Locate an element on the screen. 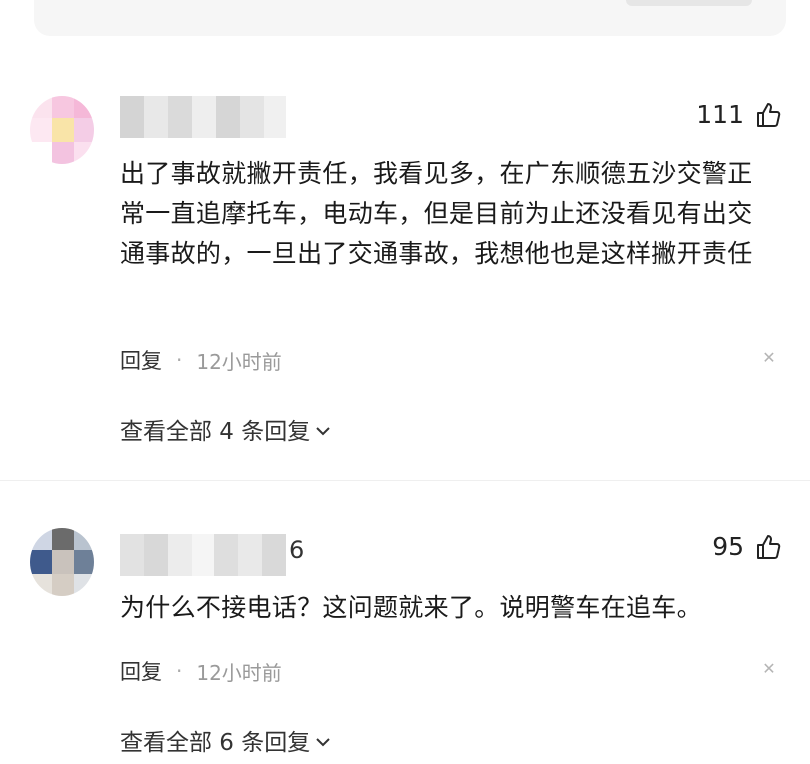  comment-divider is located at coordinates (405, 480).